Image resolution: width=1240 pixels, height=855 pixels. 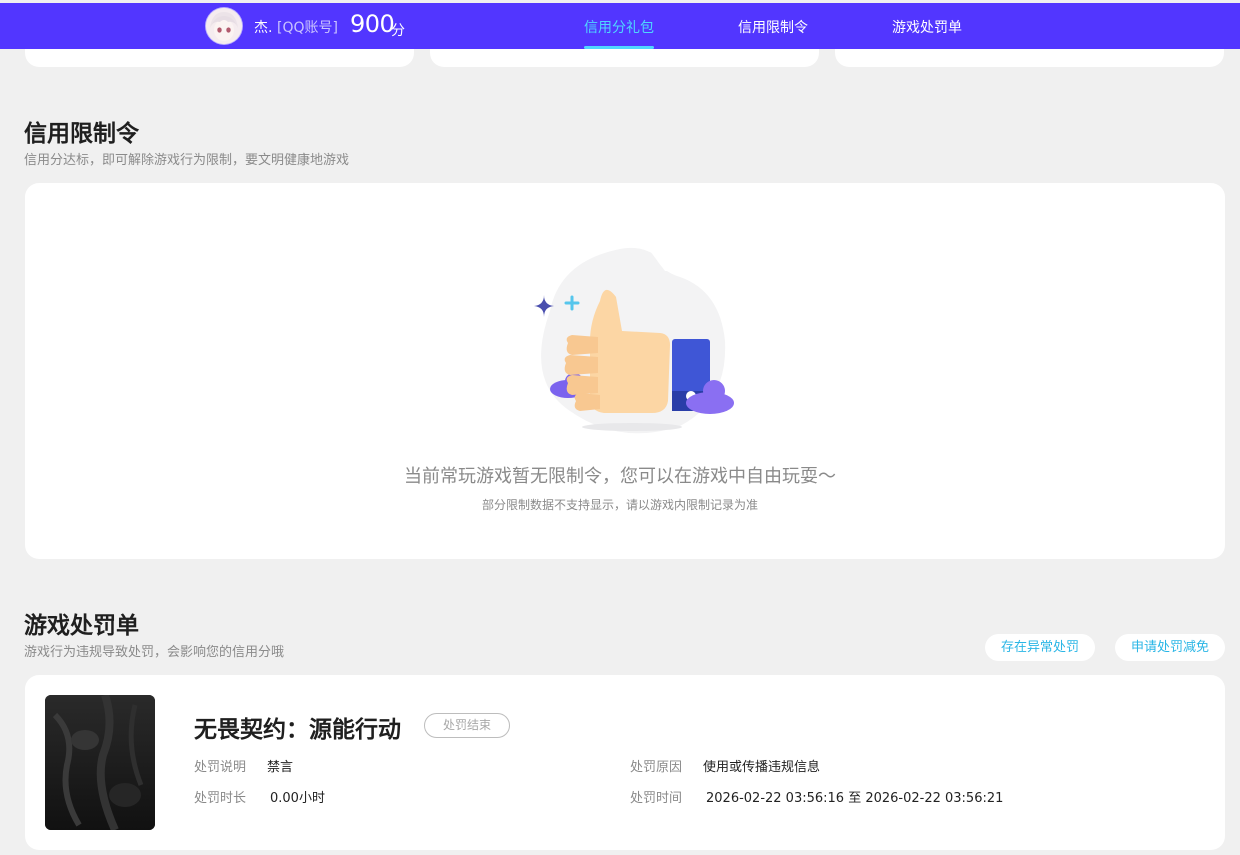 What do you see at coordinates (81, 626) in the screenshot?
I see `penalty-section-title: 游戏处罚单` at bounding box center [81, 626].